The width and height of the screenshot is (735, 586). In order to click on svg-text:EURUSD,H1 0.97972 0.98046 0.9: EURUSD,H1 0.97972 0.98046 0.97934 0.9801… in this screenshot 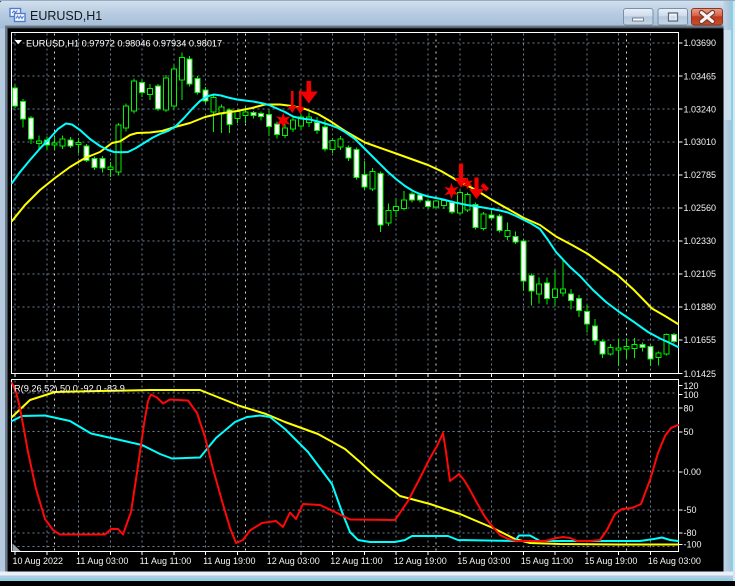, I will do `click(124, 44)`.